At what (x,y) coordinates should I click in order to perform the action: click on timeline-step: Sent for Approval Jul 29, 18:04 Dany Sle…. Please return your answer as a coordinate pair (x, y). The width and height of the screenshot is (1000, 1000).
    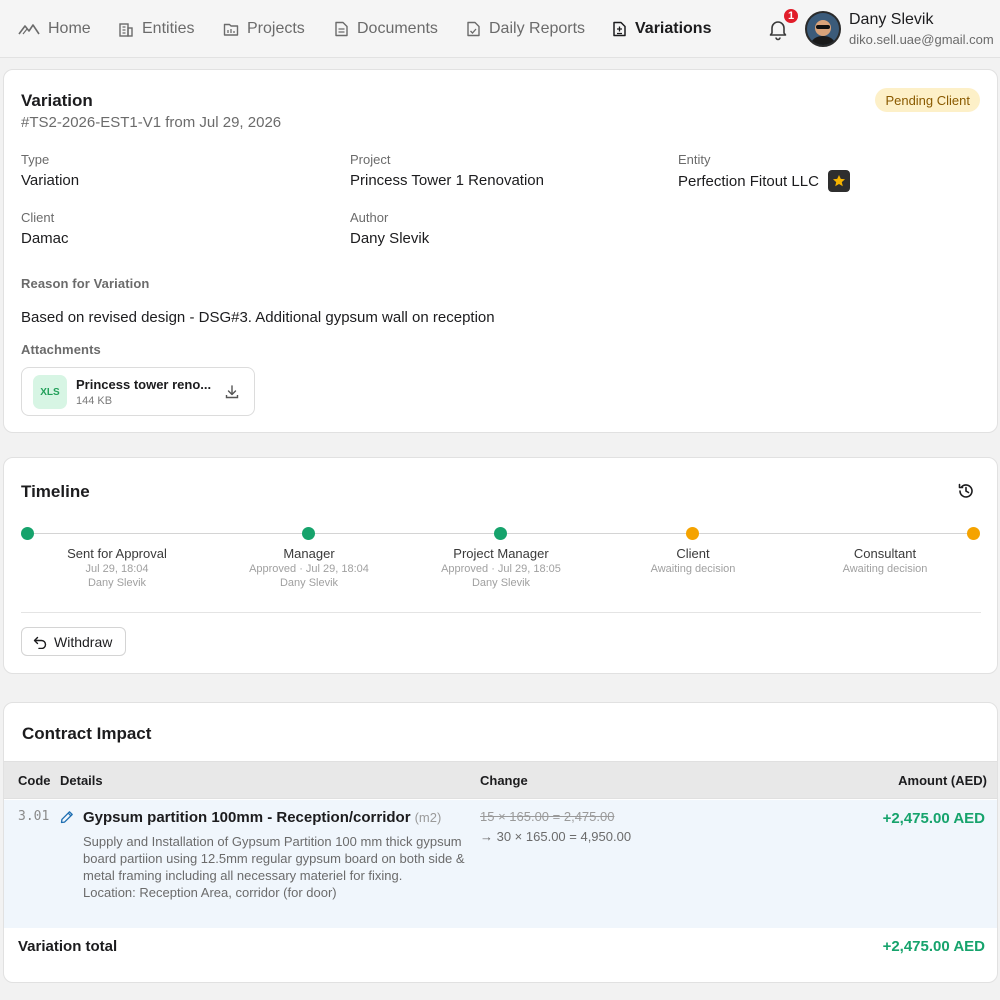
    Looking at the image, I should click on (117, 567).